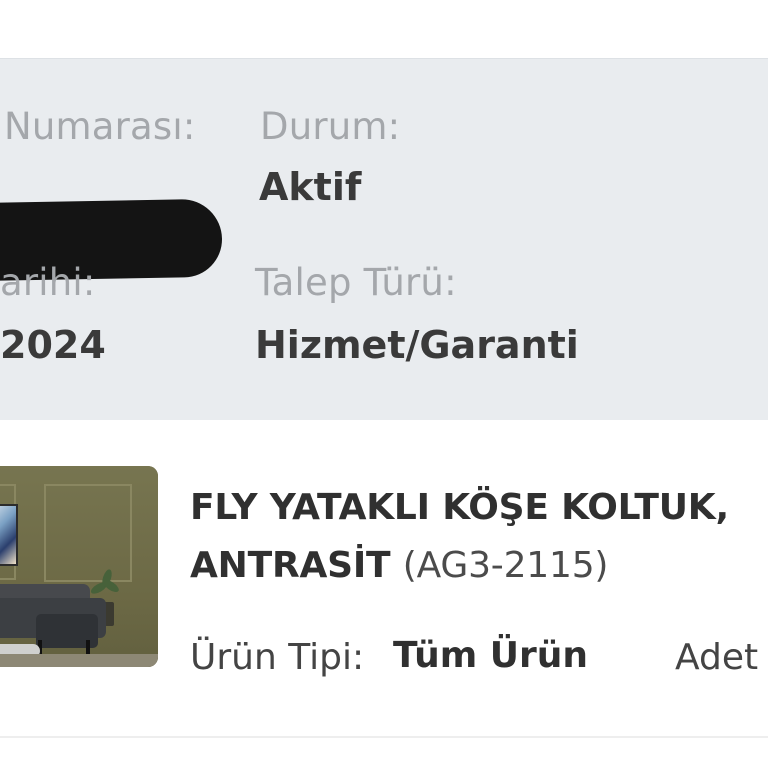 This screenshot has width=768, height=768. I want to click on product-name-line-2: ANTRASİT (AG3-2115), so click(479, 566).